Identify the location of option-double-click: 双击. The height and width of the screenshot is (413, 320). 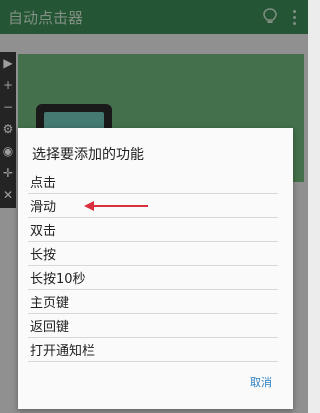
(153, 230).